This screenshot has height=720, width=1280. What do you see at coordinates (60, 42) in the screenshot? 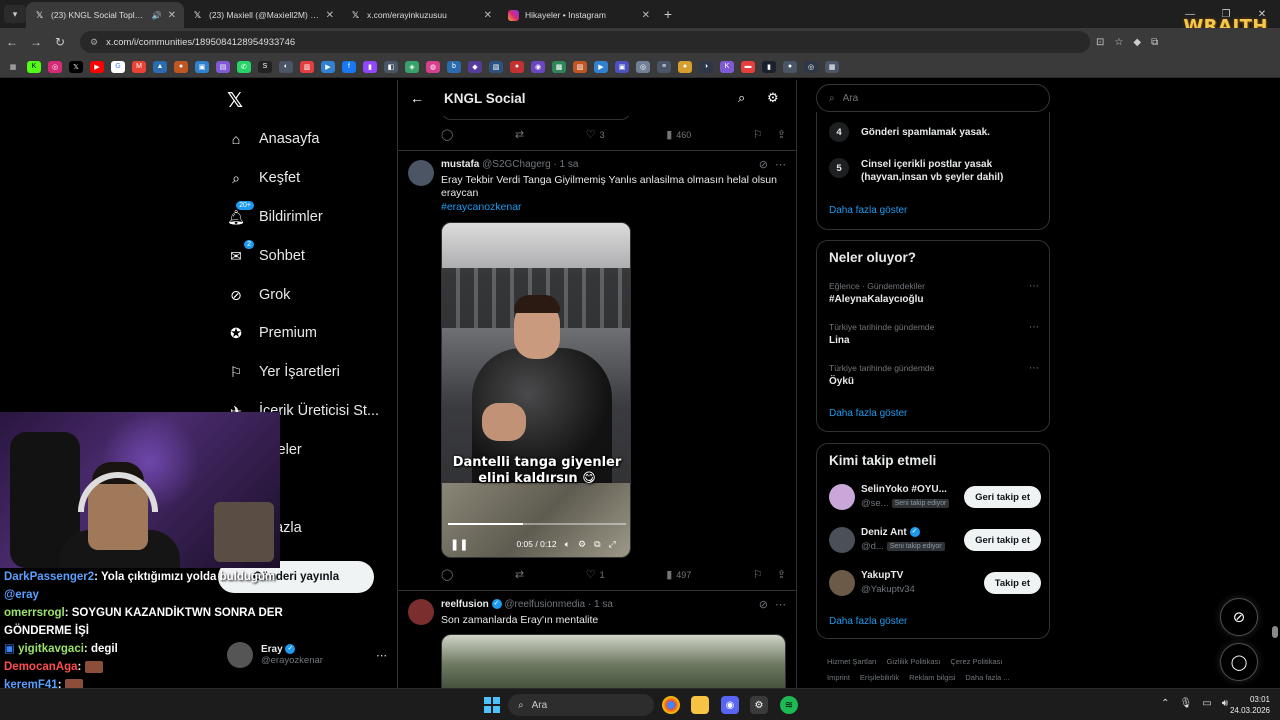
I see `reload-icon: ↻` at bounding box center [60, 42].